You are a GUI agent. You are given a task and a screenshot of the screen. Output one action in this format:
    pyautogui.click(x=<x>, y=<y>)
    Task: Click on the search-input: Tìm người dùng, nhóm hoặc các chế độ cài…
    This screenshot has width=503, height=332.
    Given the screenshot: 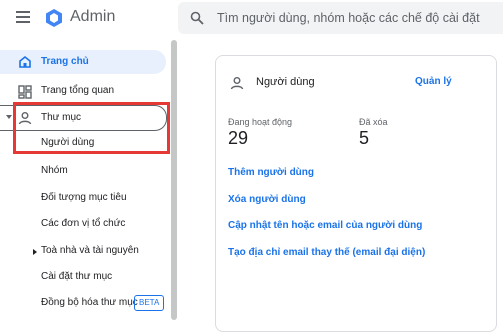 What is the action you would take?
    pyautogui.click(x=348, y=18)
    